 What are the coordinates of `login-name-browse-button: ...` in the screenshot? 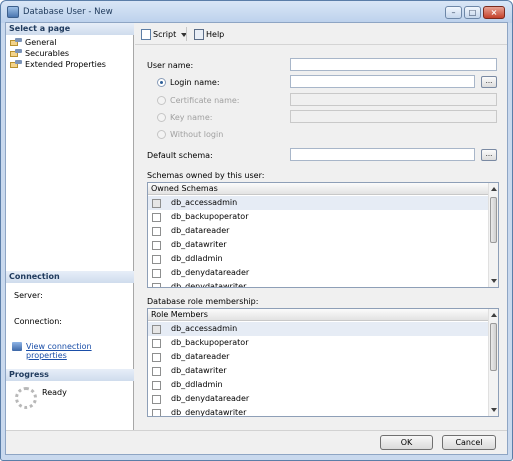 It's located at (489, 82).